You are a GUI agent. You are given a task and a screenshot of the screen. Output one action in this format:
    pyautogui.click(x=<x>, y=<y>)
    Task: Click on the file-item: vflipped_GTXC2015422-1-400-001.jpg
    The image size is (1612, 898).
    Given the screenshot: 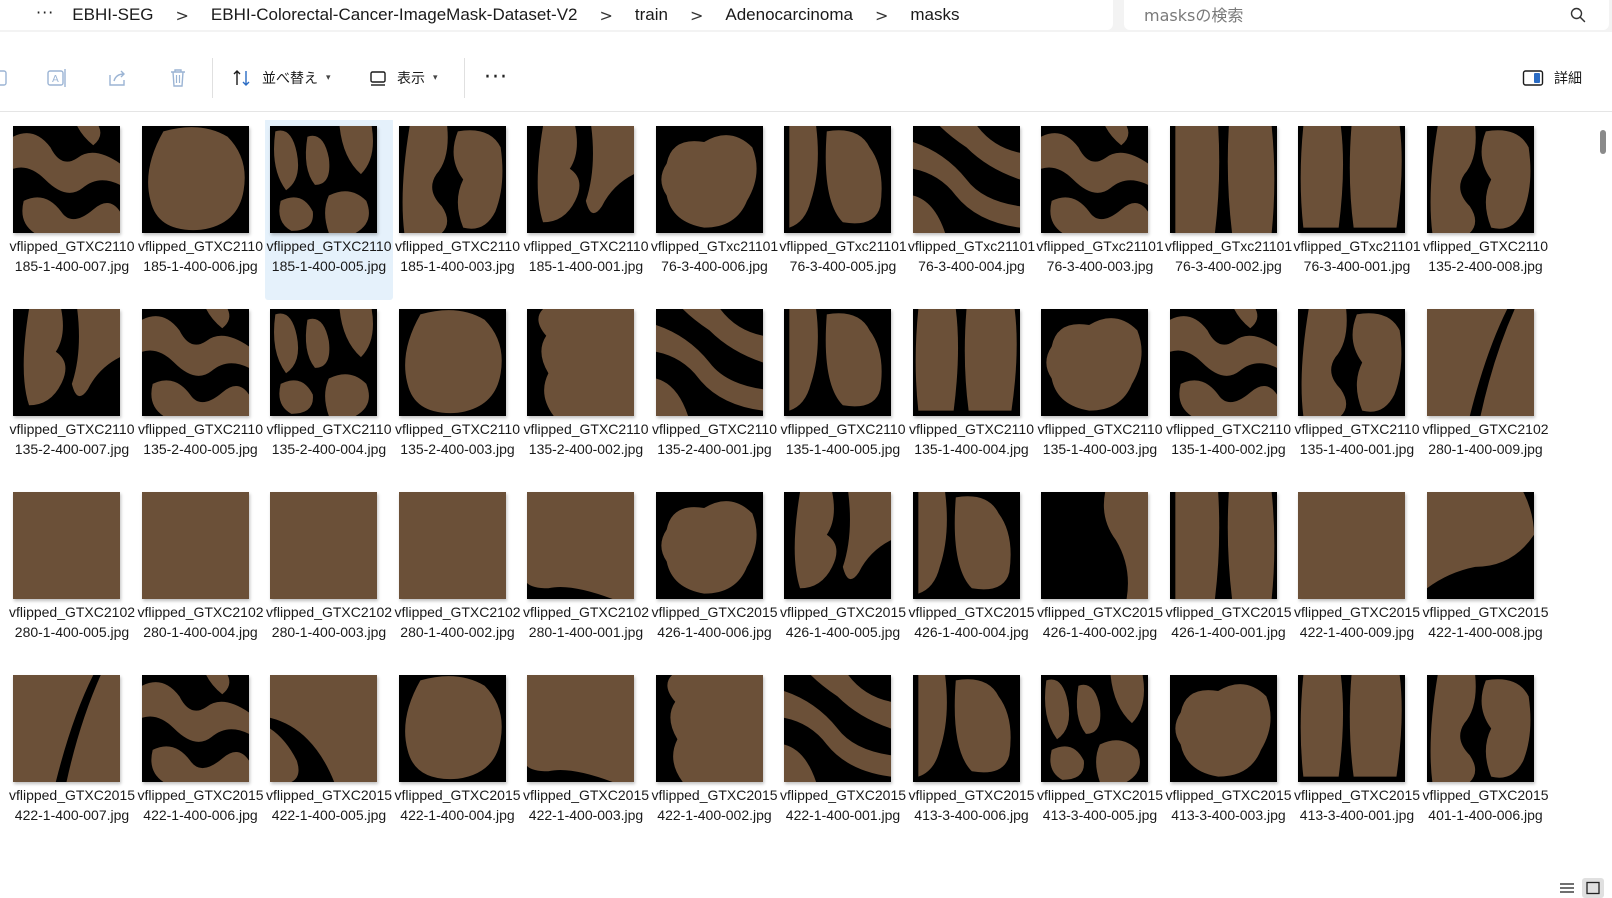 What is the action you would take?
    pyautogui.click(x=843, y=758)
    